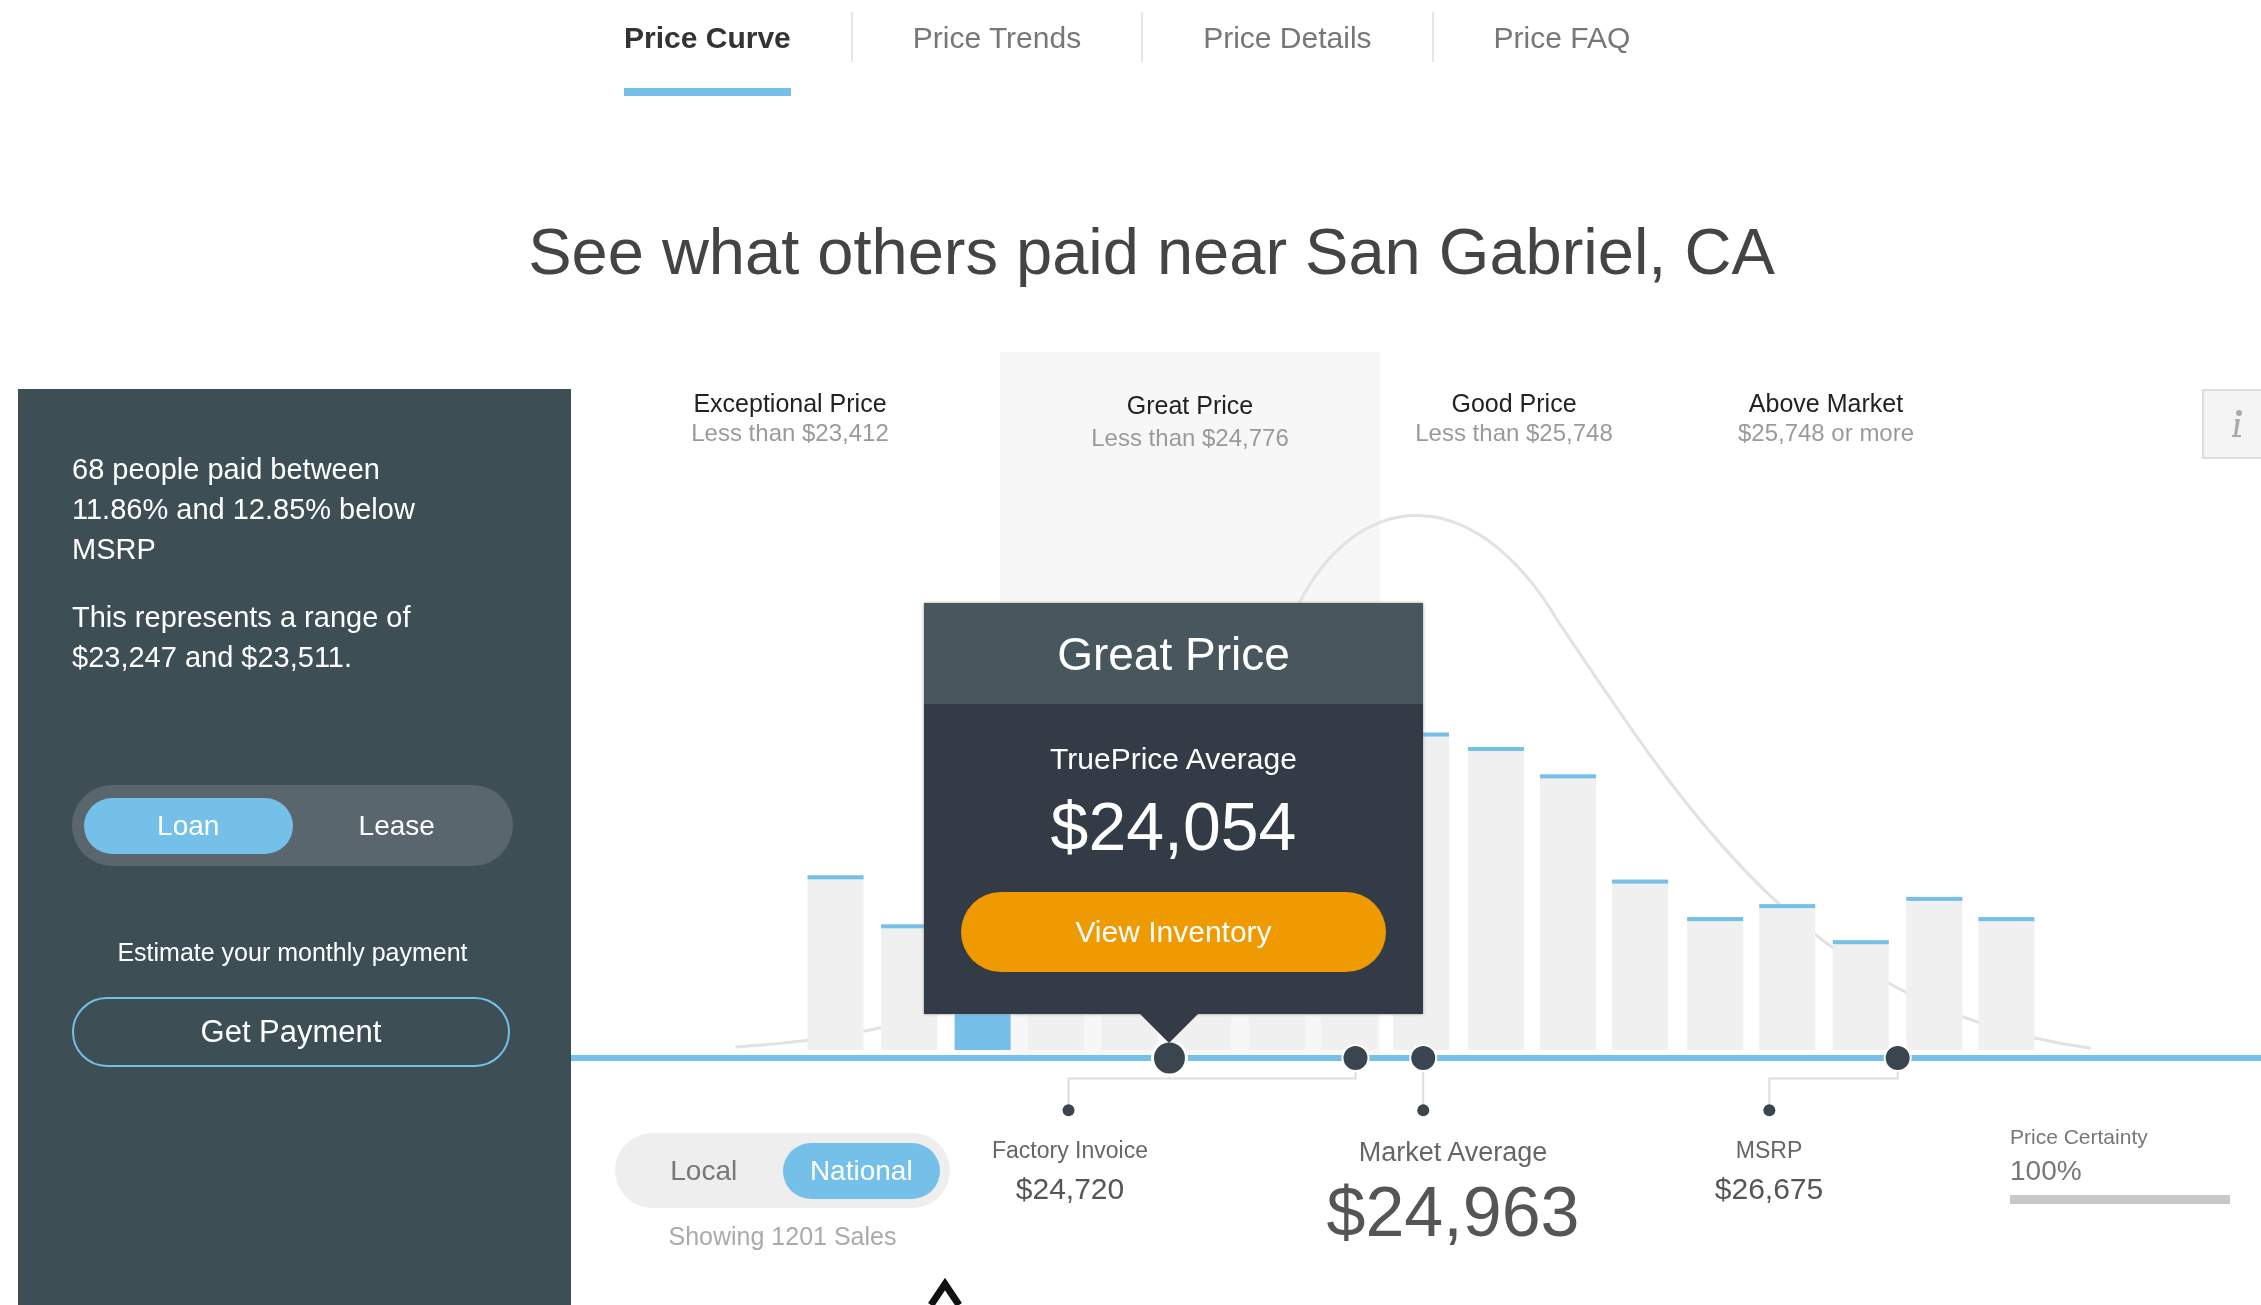 This screenshot has height=1305, width=2261. What do you see at coordinates (997, 50) in the screenshot?
I see `tab: Price Trends` at bounding box center [997, 50].